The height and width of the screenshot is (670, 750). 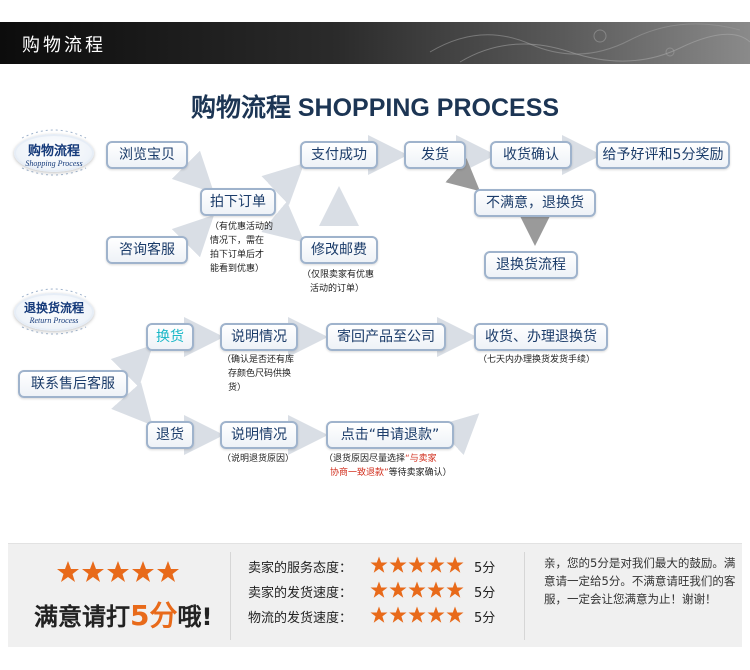 What do you see at coordinates (147, 155) in the screenshot?
I see `step-browse: 浏览宝贝` at bounding box center [147, 155].